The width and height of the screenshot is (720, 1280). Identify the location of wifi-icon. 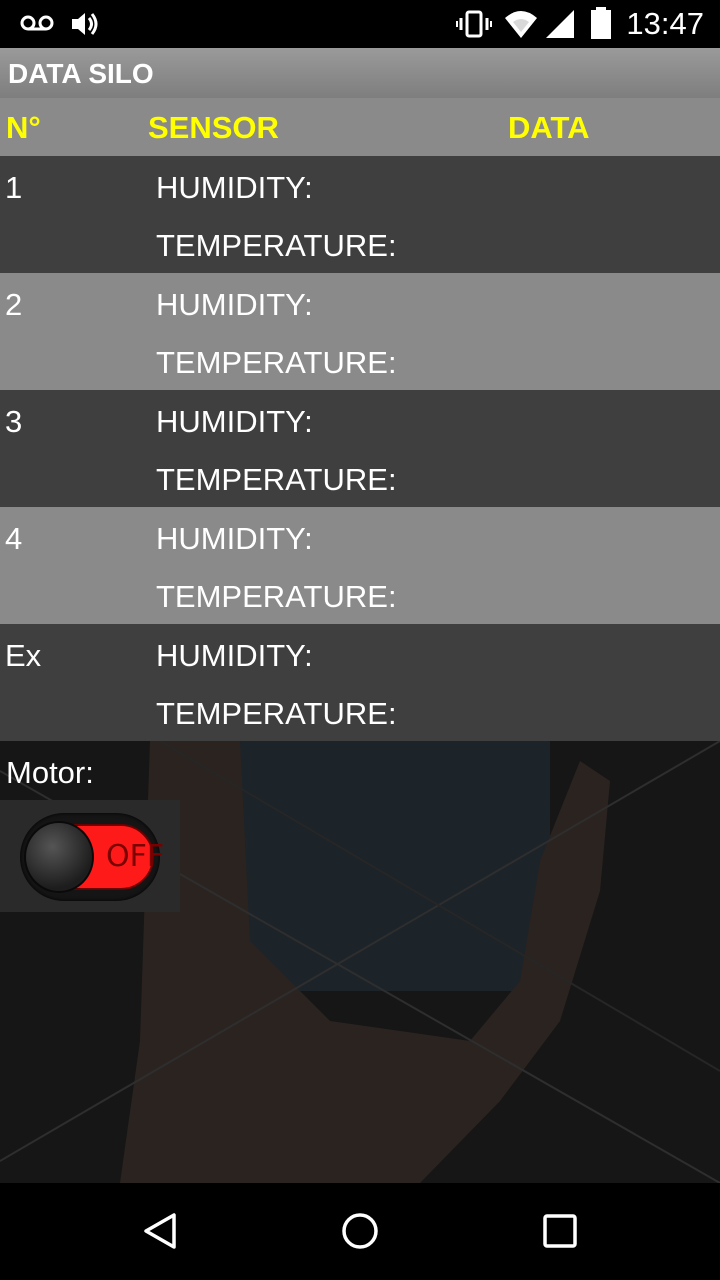
(521, 24).